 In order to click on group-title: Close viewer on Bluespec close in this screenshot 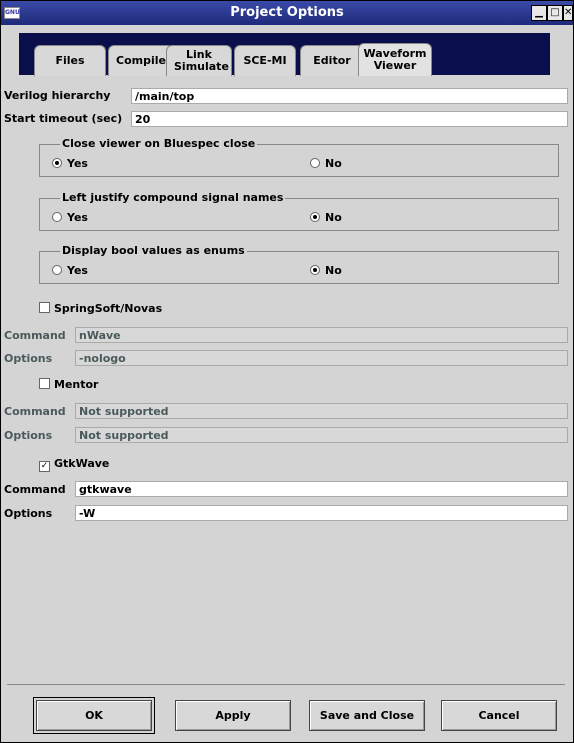, I will do `click(159, 143)`.